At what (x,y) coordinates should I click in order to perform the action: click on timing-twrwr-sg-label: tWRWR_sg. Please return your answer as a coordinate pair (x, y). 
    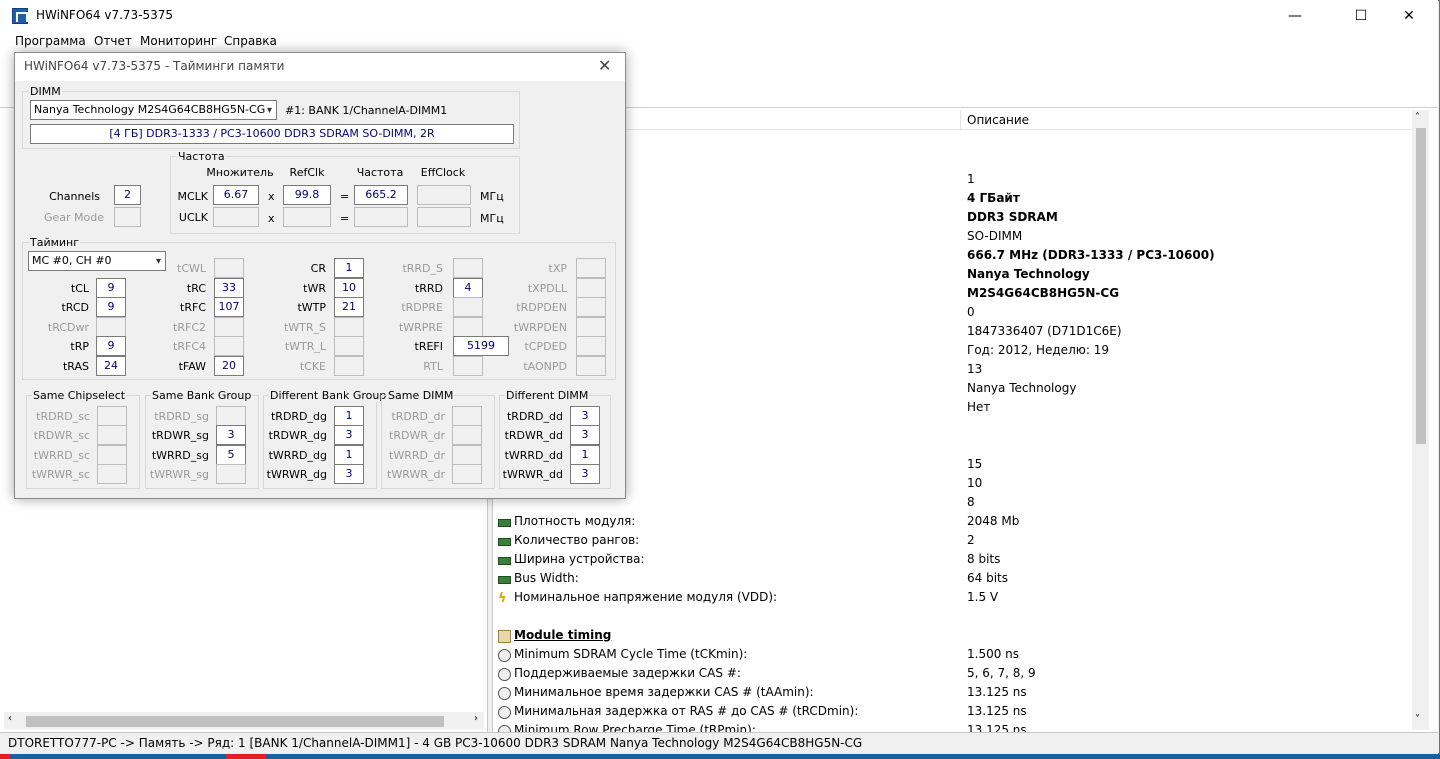
    Looking at the image, I should click on (179, 474).